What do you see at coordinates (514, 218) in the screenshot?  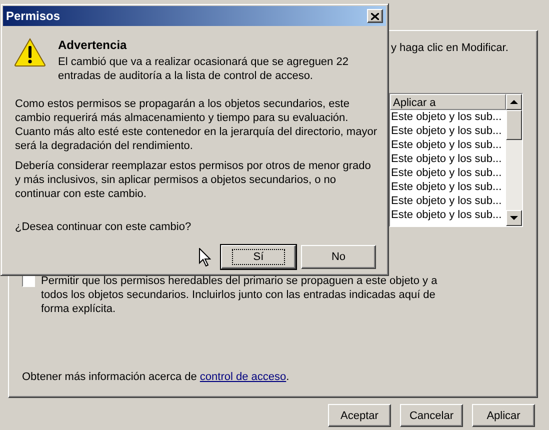 I see `scroll-down-icon` at bounding box center [514, 218].